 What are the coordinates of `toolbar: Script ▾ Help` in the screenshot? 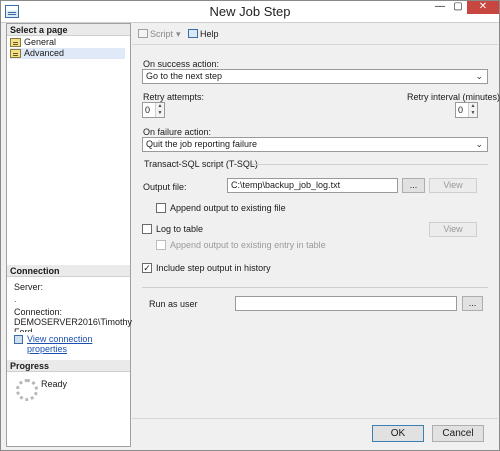 It's located at (315, 34).